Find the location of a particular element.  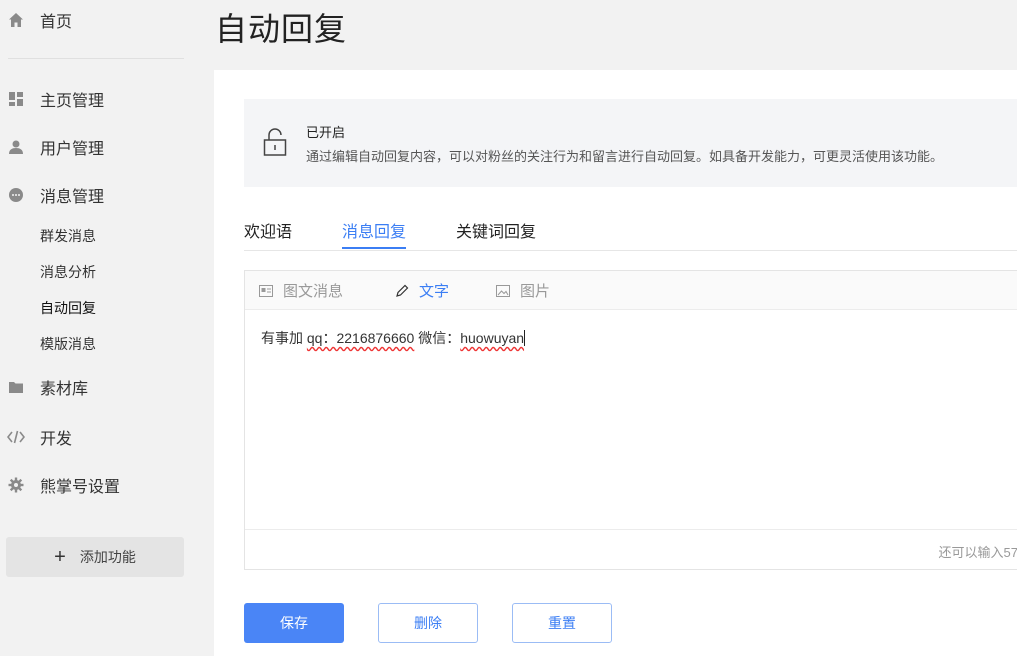

notice-title: 已开启 is located at coordinates (326, 132).